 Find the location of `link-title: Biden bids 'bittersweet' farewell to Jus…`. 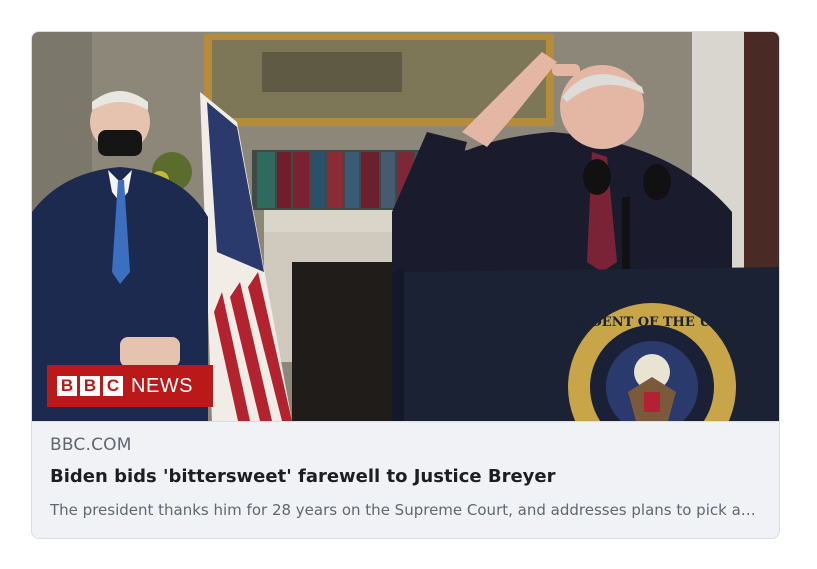

link-title: Biden bids 'bittersweet' farewell to Jus… is located at coordinates (405, 476).